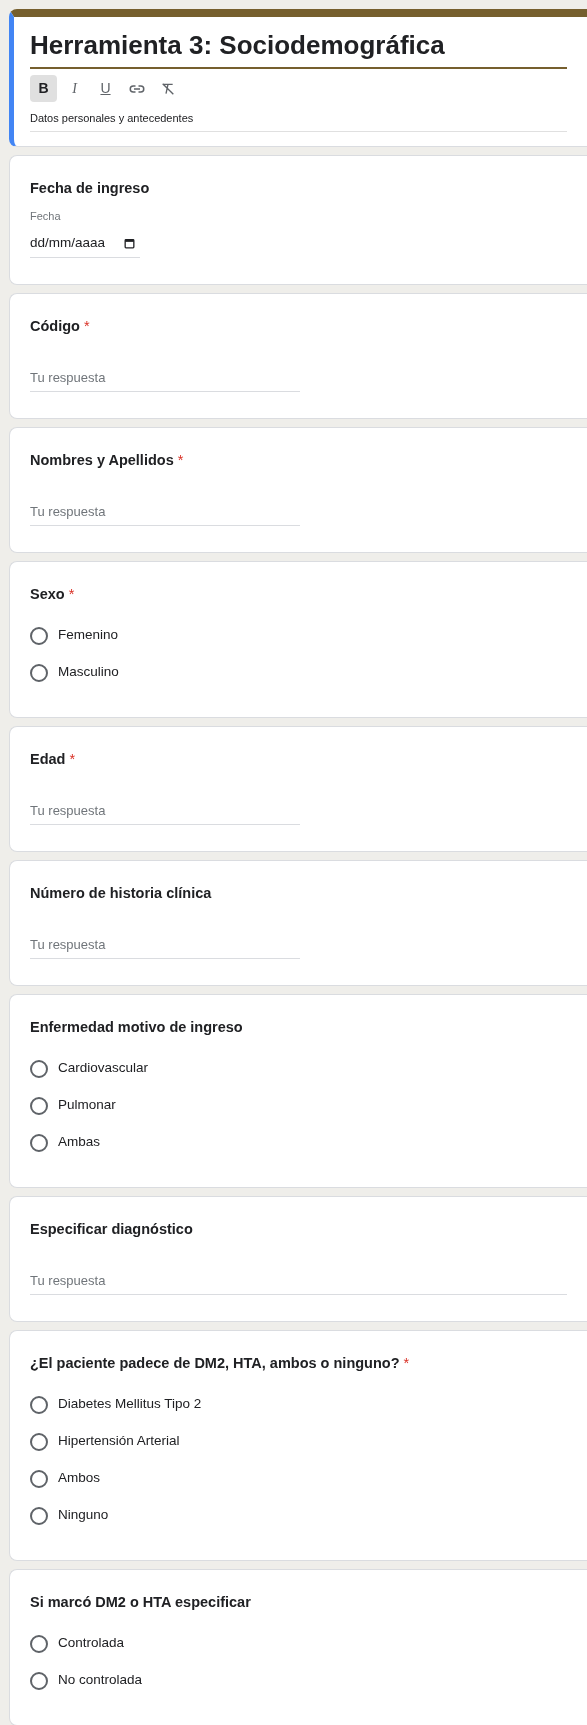 The image size is (587, 1725). What do you see at coordinates (298, 48) in the screenshot?
I see `form-title: Herramienta 3: Sociodemográfica` at bounding box center [298, 48].